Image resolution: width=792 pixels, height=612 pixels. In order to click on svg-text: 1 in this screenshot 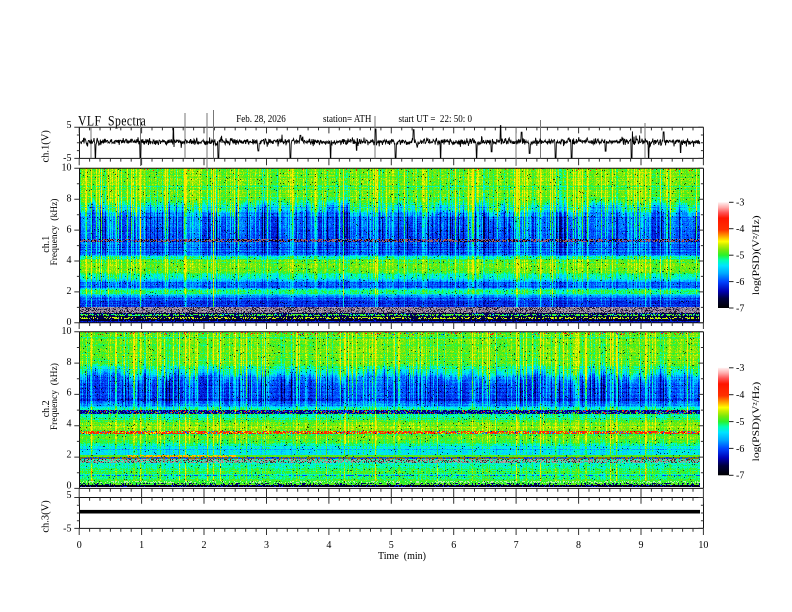, I will do `click(141, 545)`.